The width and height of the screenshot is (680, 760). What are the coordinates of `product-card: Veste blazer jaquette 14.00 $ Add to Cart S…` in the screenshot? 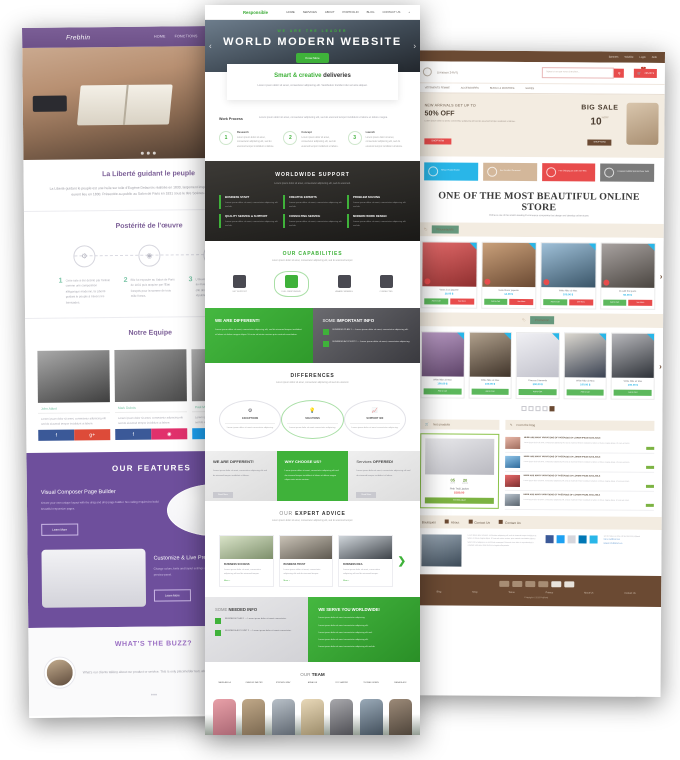 It's located at (508, 275).